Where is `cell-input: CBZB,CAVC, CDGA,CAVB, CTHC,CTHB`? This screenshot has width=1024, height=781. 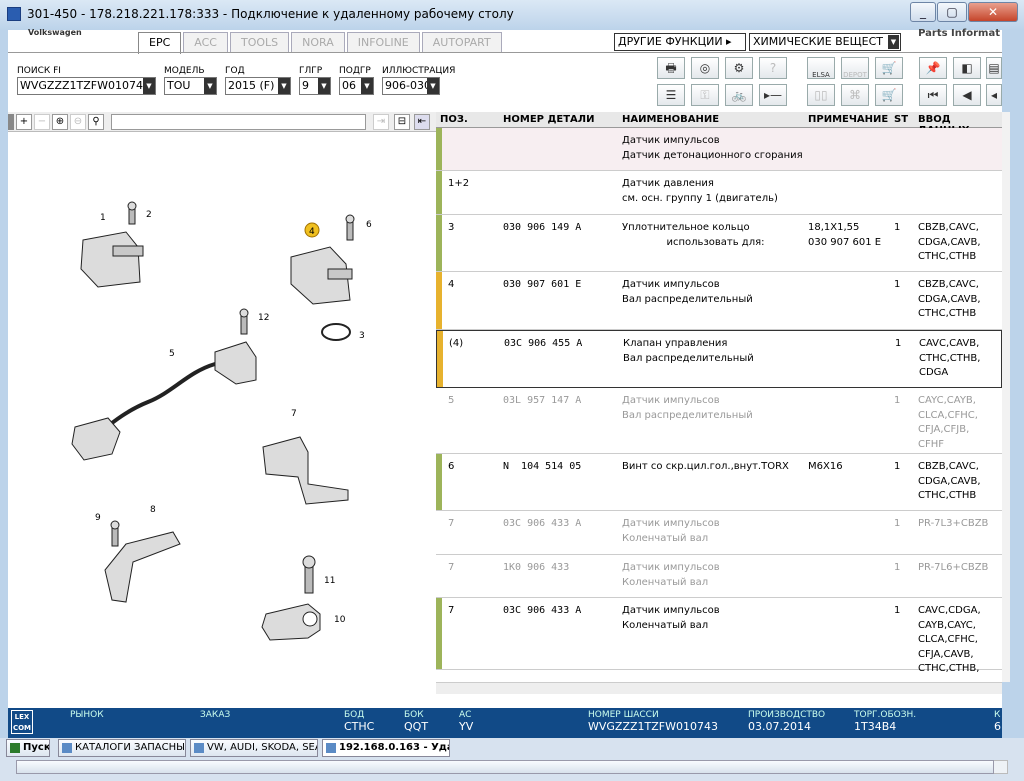 cell-input: CBZB,CAVC, CDGA,CAVB, CTHC,CTHB is located at coordinates (949, 481).